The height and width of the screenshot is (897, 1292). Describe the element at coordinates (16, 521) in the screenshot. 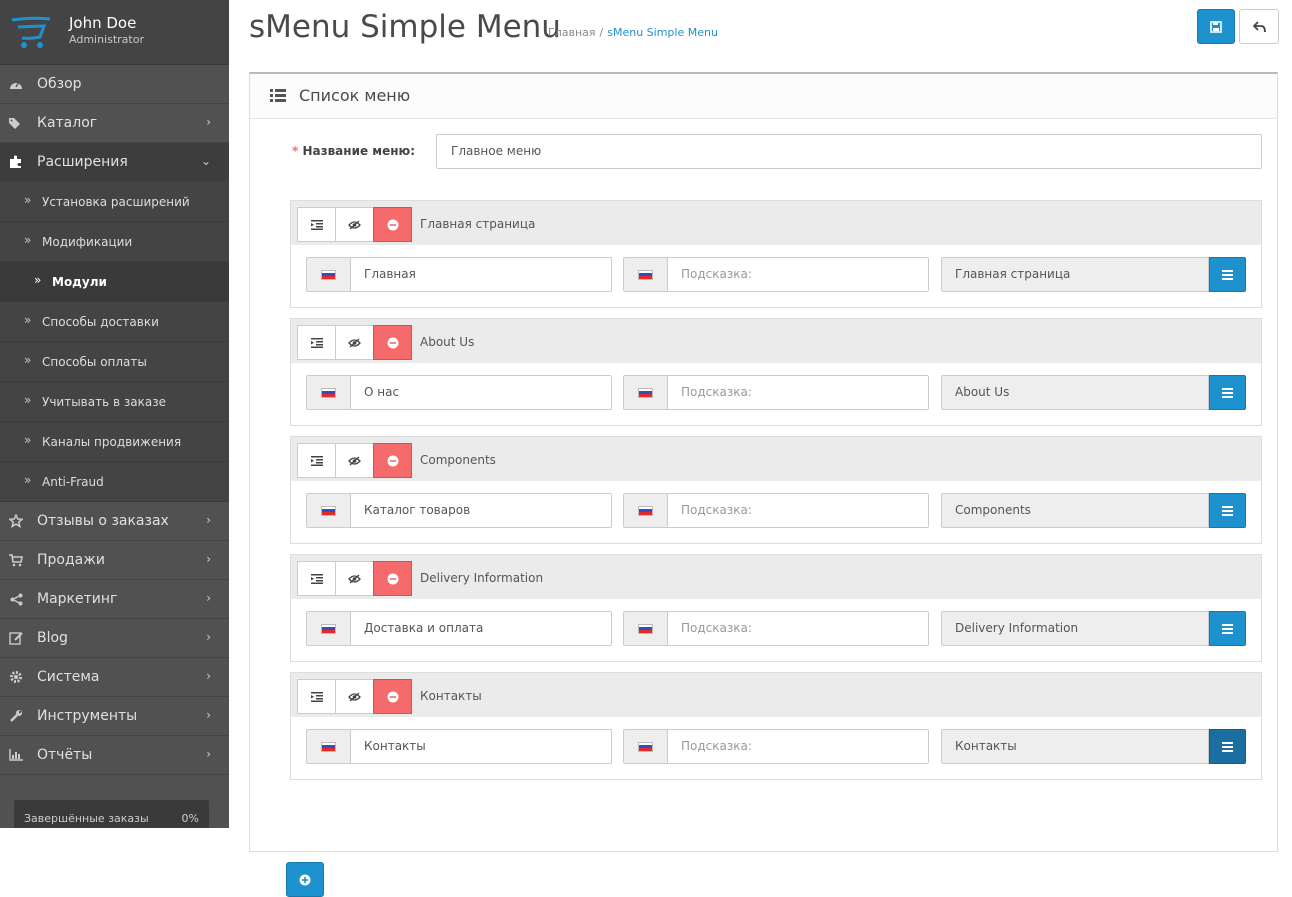

I see `star-icon` at that location.